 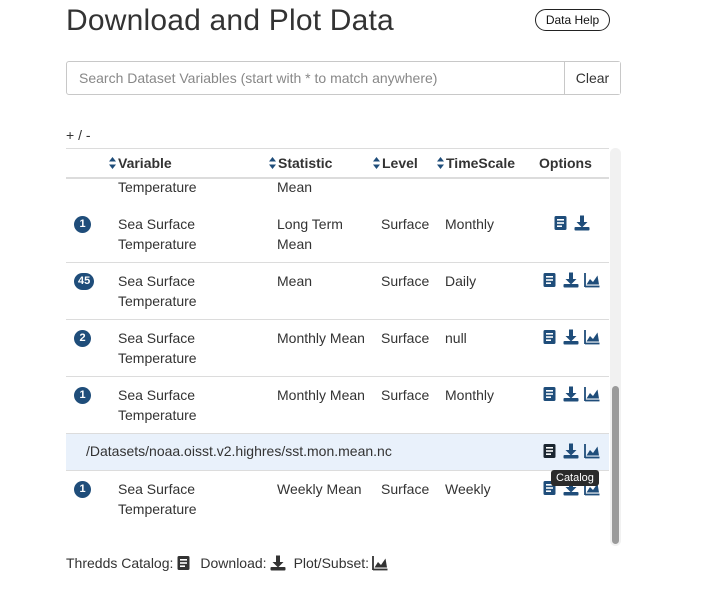 I want to click on legend-plot-label: Plot/Subset:, so click(x=331, y=563).